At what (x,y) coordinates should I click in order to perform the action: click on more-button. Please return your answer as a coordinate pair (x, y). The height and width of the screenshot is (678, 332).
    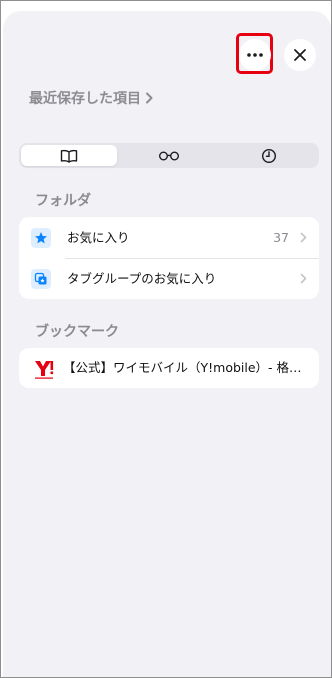
    Looking at the image, I should click on (255, 55).